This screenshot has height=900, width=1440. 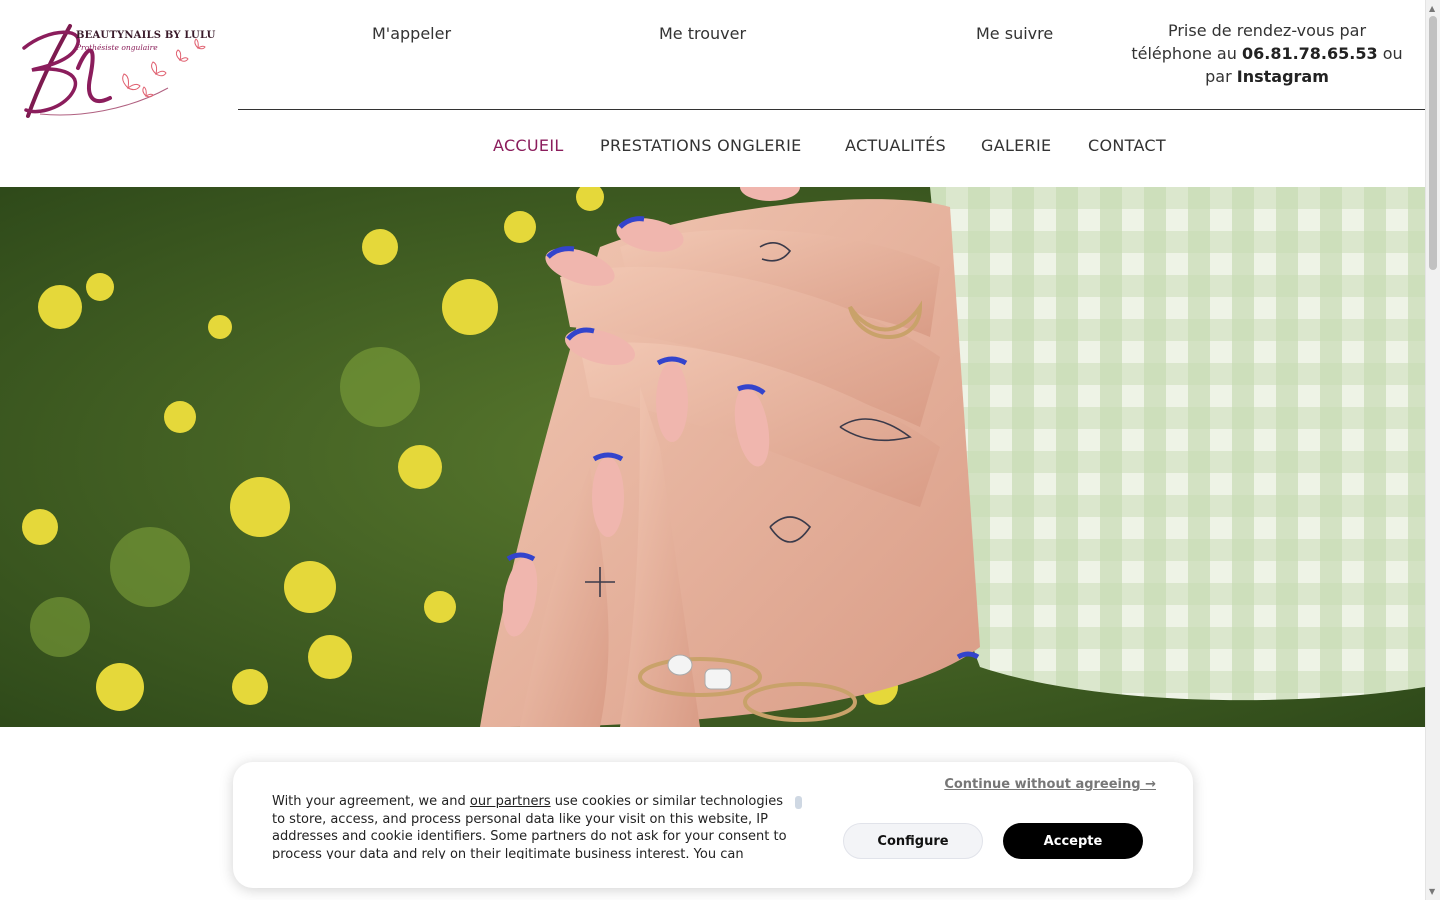 What do you see at coordinates (528, 145) in the screenshot?
I see `nav-item-accueil: ACCUEIL` at bounding box center [528, 145].